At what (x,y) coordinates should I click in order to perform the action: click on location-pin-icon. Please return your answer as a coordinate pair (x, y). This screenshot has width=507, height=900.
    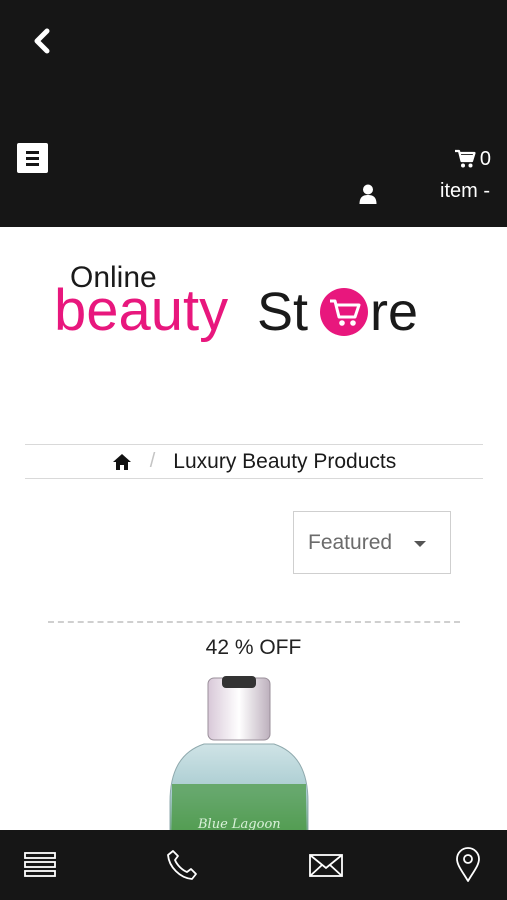
    Looking at the image, I should click on (468, 864).